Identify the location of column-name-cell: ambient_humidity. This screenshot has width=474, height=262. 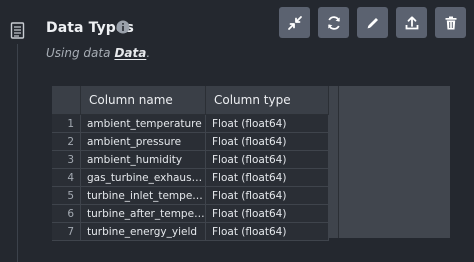
(143, 159).